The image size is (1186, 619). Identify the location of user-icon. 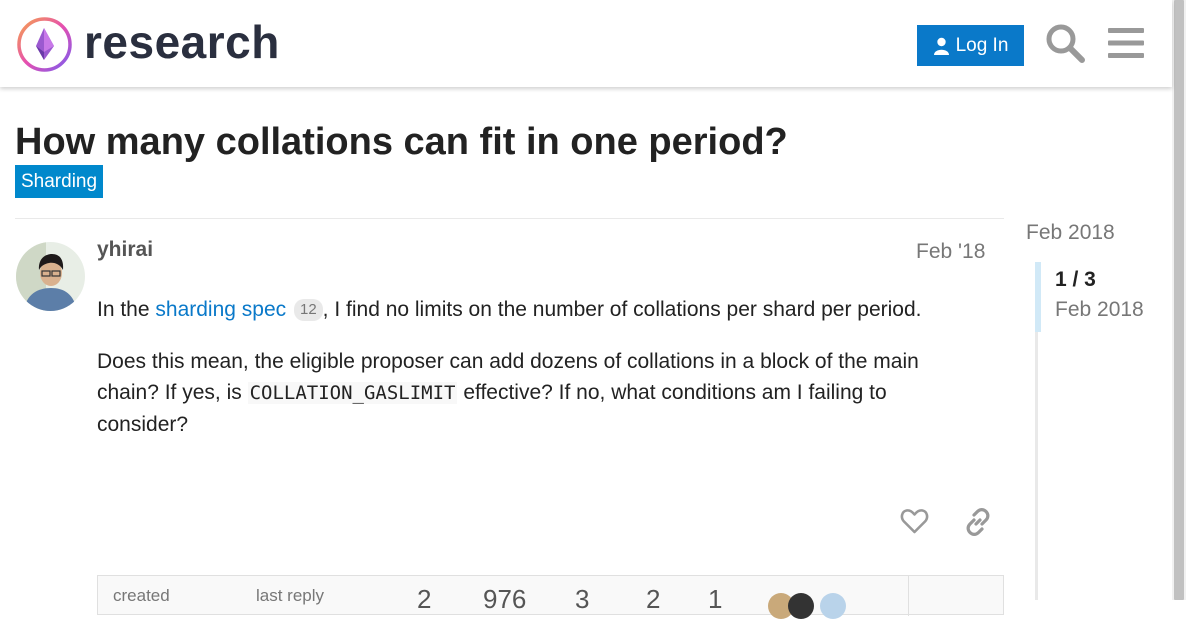
(941, 46).